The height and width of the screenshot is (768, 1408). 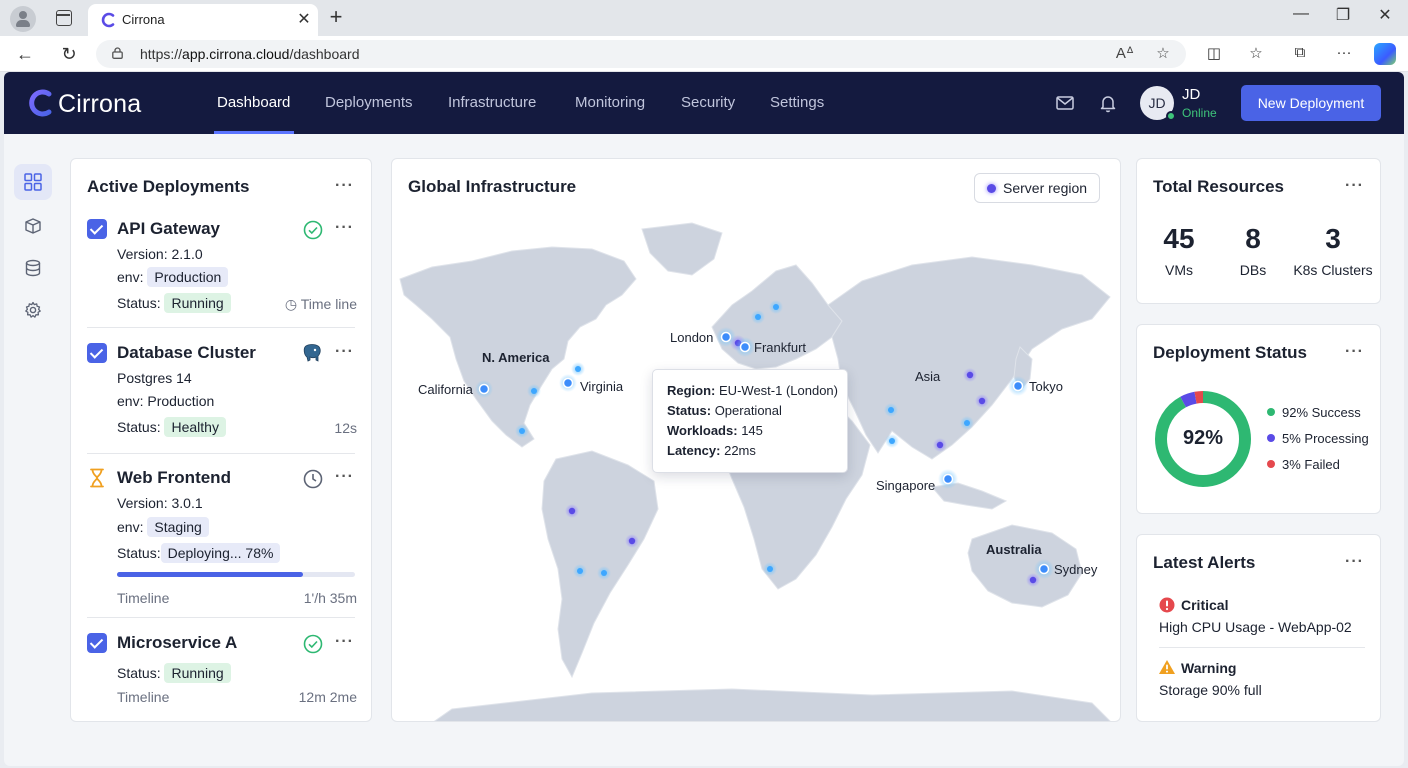 I want to click on region-label-frankfurt: Frankfurt, so click(x=780, y=347).